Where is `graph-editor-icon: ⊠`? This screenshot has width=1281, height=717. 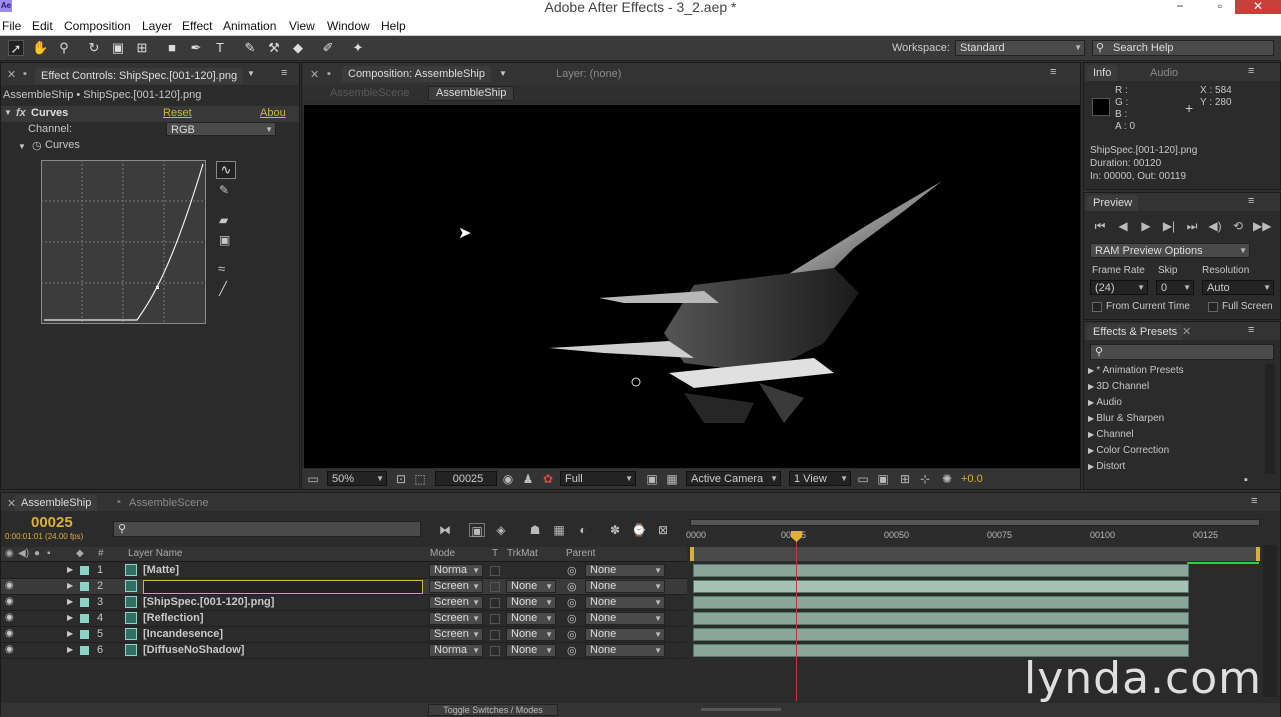
graph-editor-icon: ⊠ is located at coordinates (663, 530).